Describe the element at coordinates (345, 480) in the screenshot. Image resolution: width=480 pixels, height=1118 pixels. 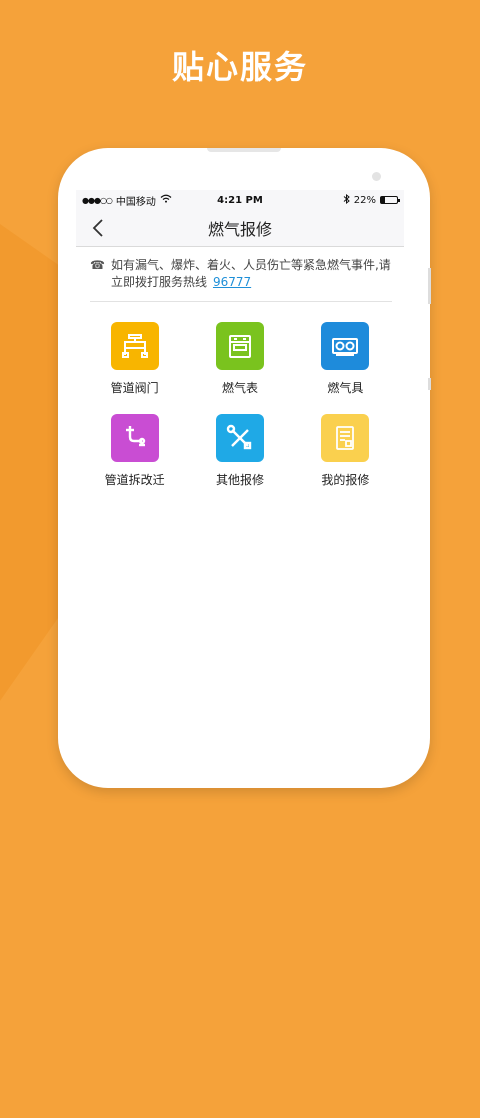
I see `service-label: 我的报修` at that location.